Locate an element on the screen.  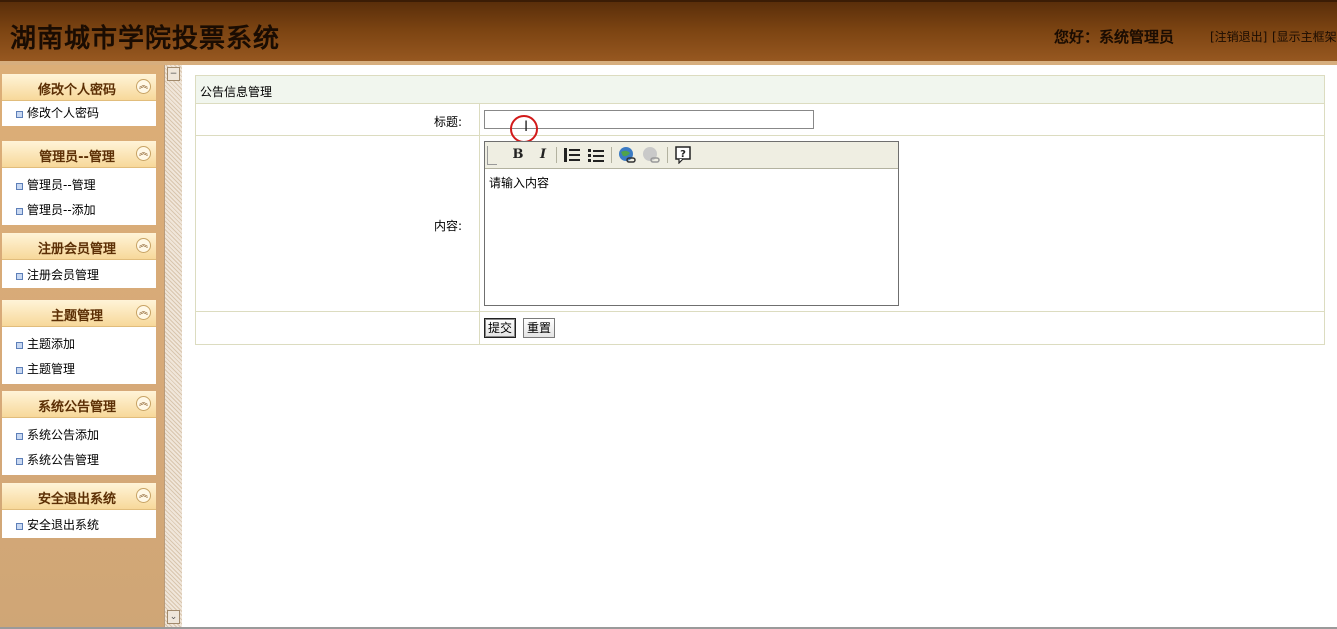
sidebar-item-notice-manage: 系统公告管理 is located at coordinates (79, 461).